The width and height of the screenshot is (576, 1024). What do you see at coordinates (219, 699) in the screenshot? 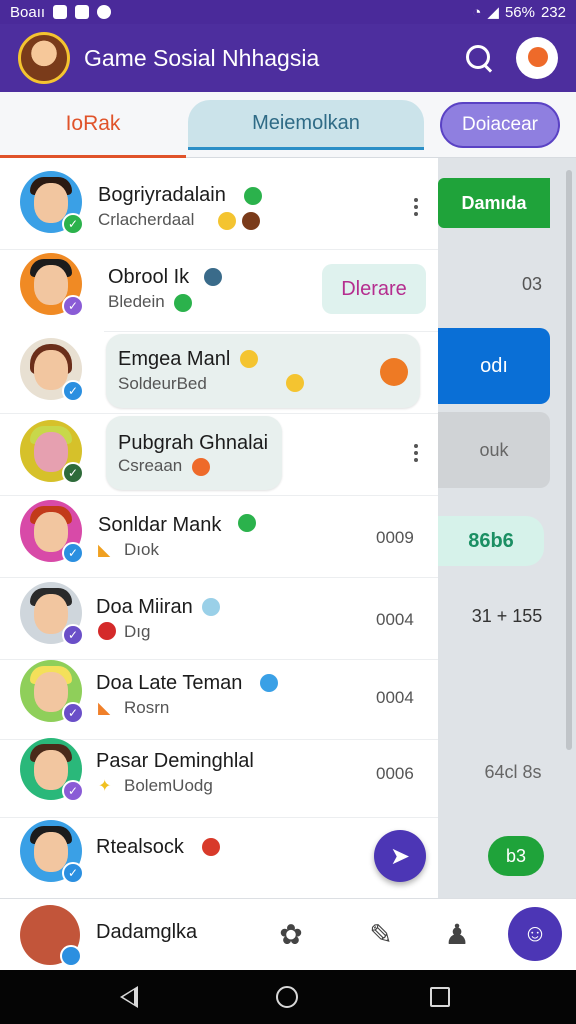
I see `chat-row: ✓ Doa Late Teman ◣ Rosrn 0004` at bounding box center [219, 699].